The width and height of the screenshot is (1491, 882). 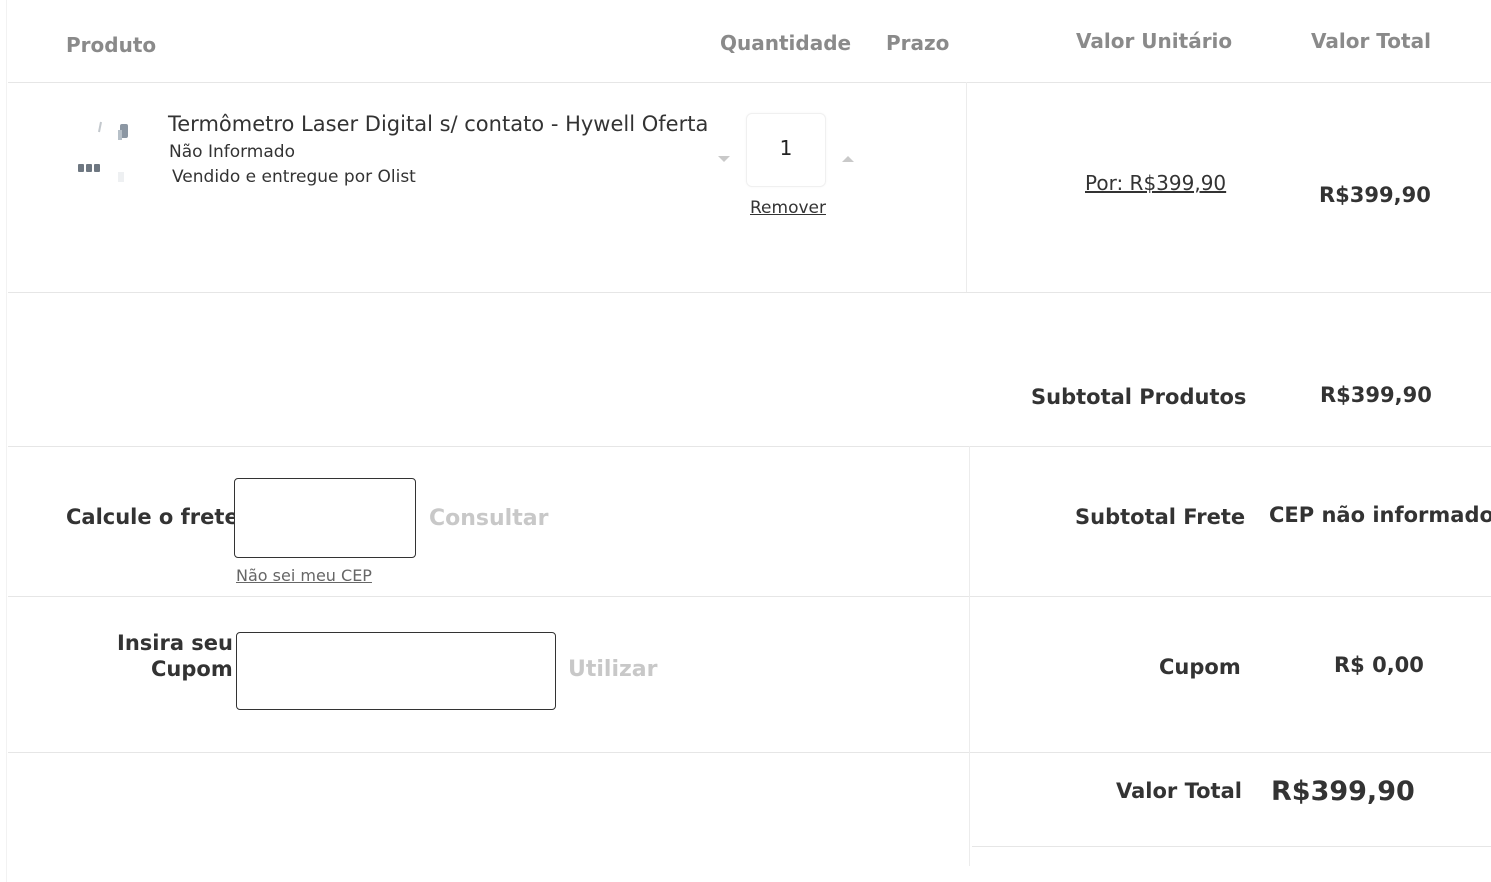 I want to click on header-product: Produto, so click(x=111, y=45).